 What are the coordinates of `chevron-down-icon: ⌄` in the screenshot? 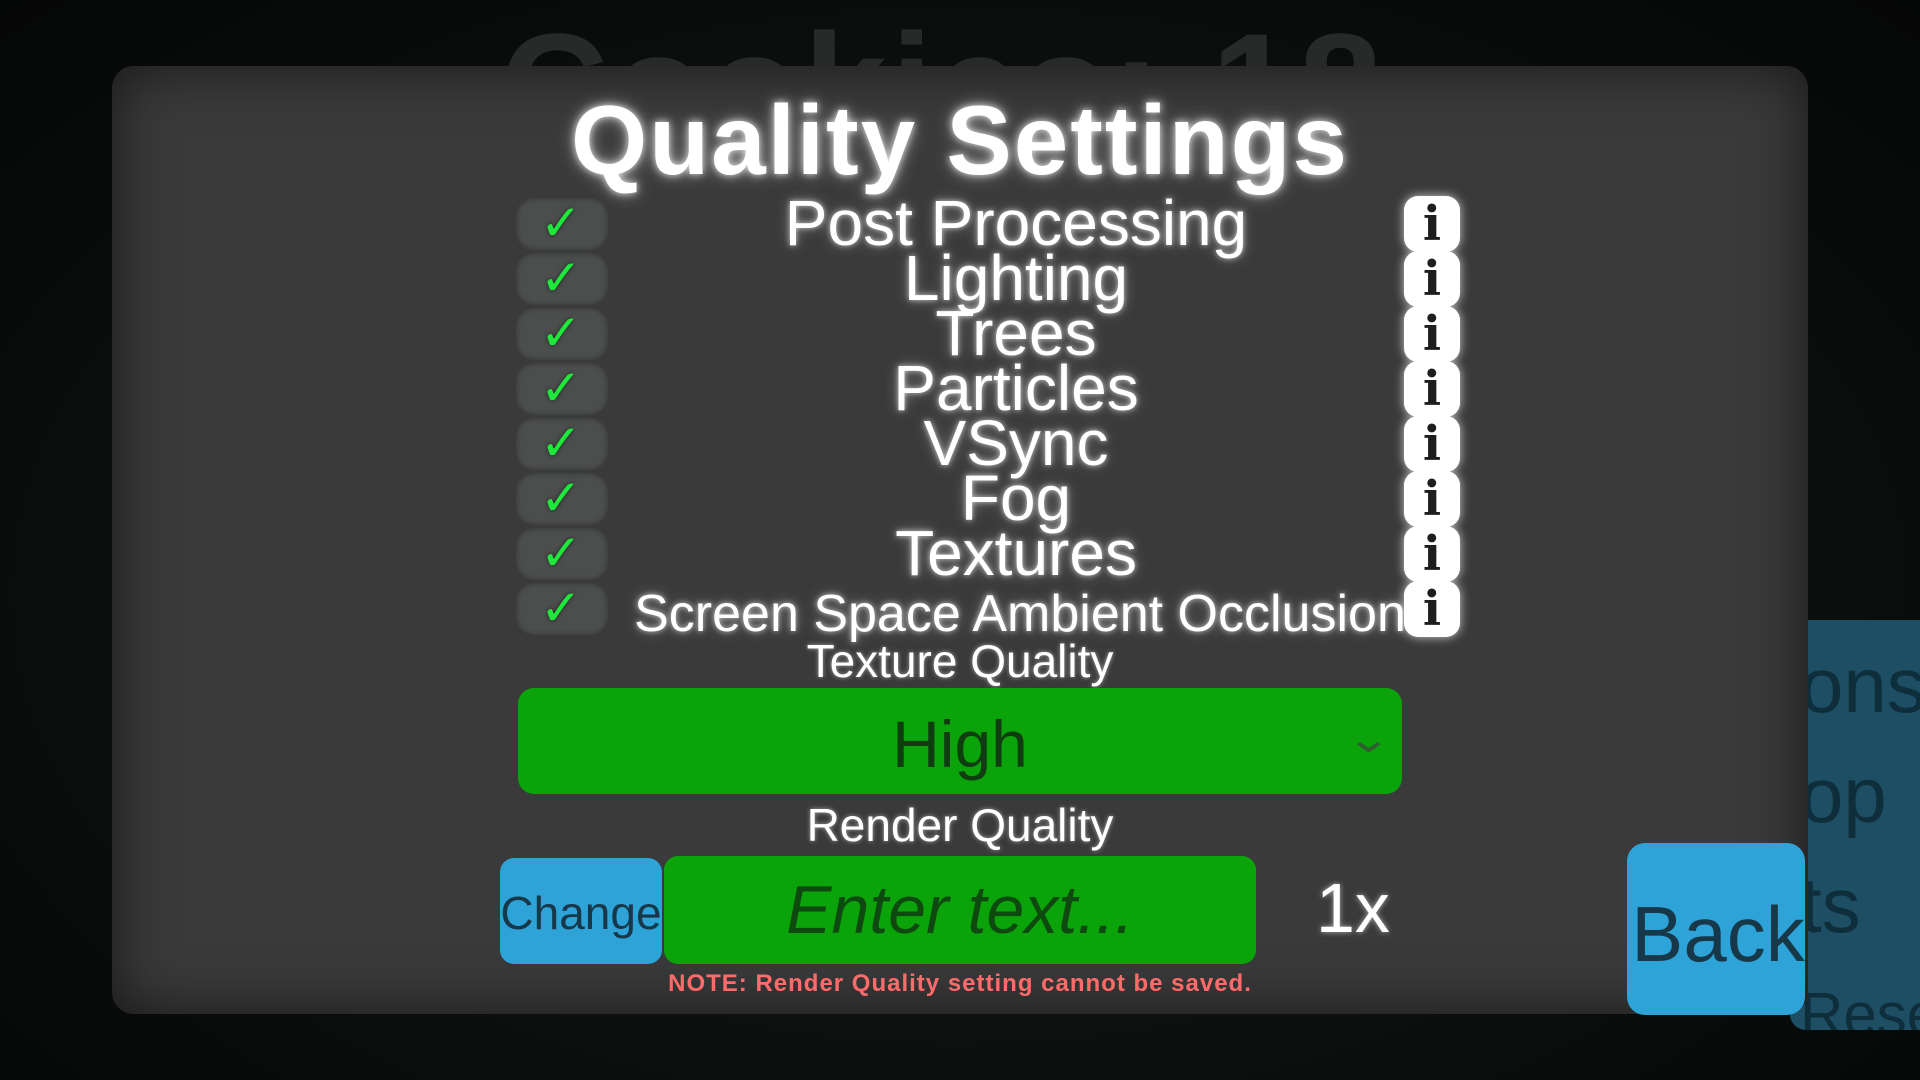 It's located at (1369, 739).